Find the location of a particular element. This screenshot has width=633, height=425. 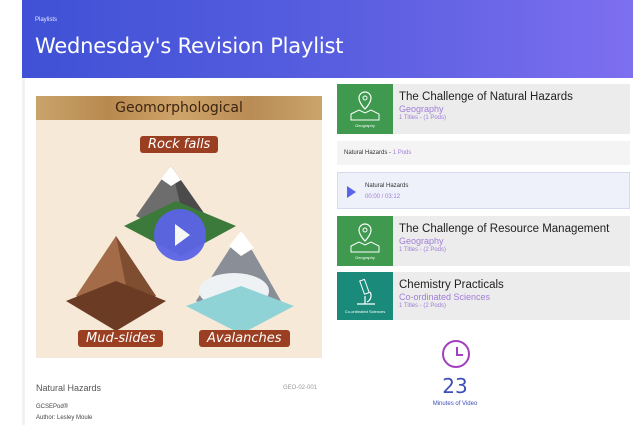

microscope-icon is located at coordinates (366, 291).